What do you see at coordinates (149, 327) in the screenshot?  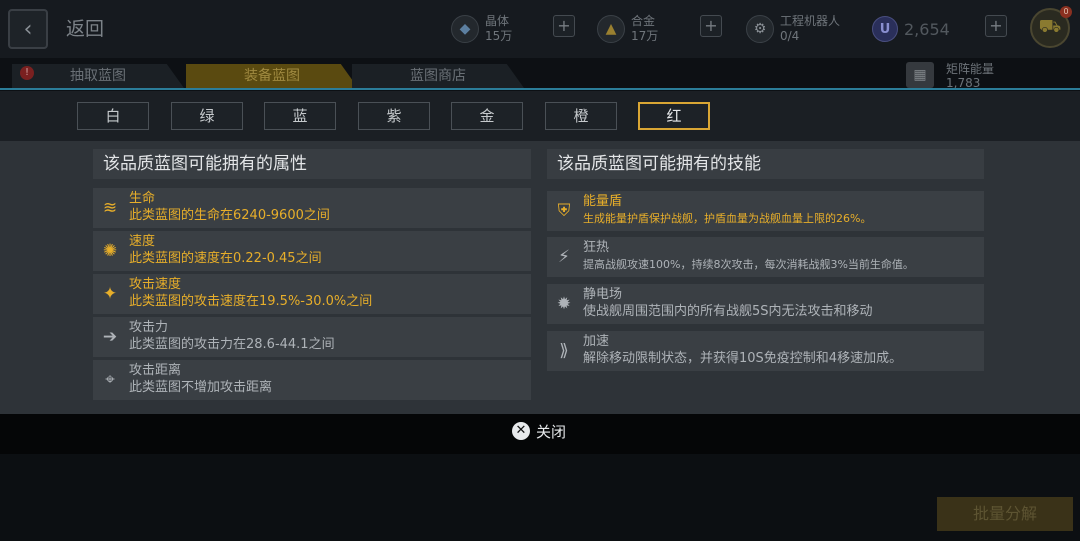 I see `attribute-name: 攻击力` at bounding box center [149, 327].